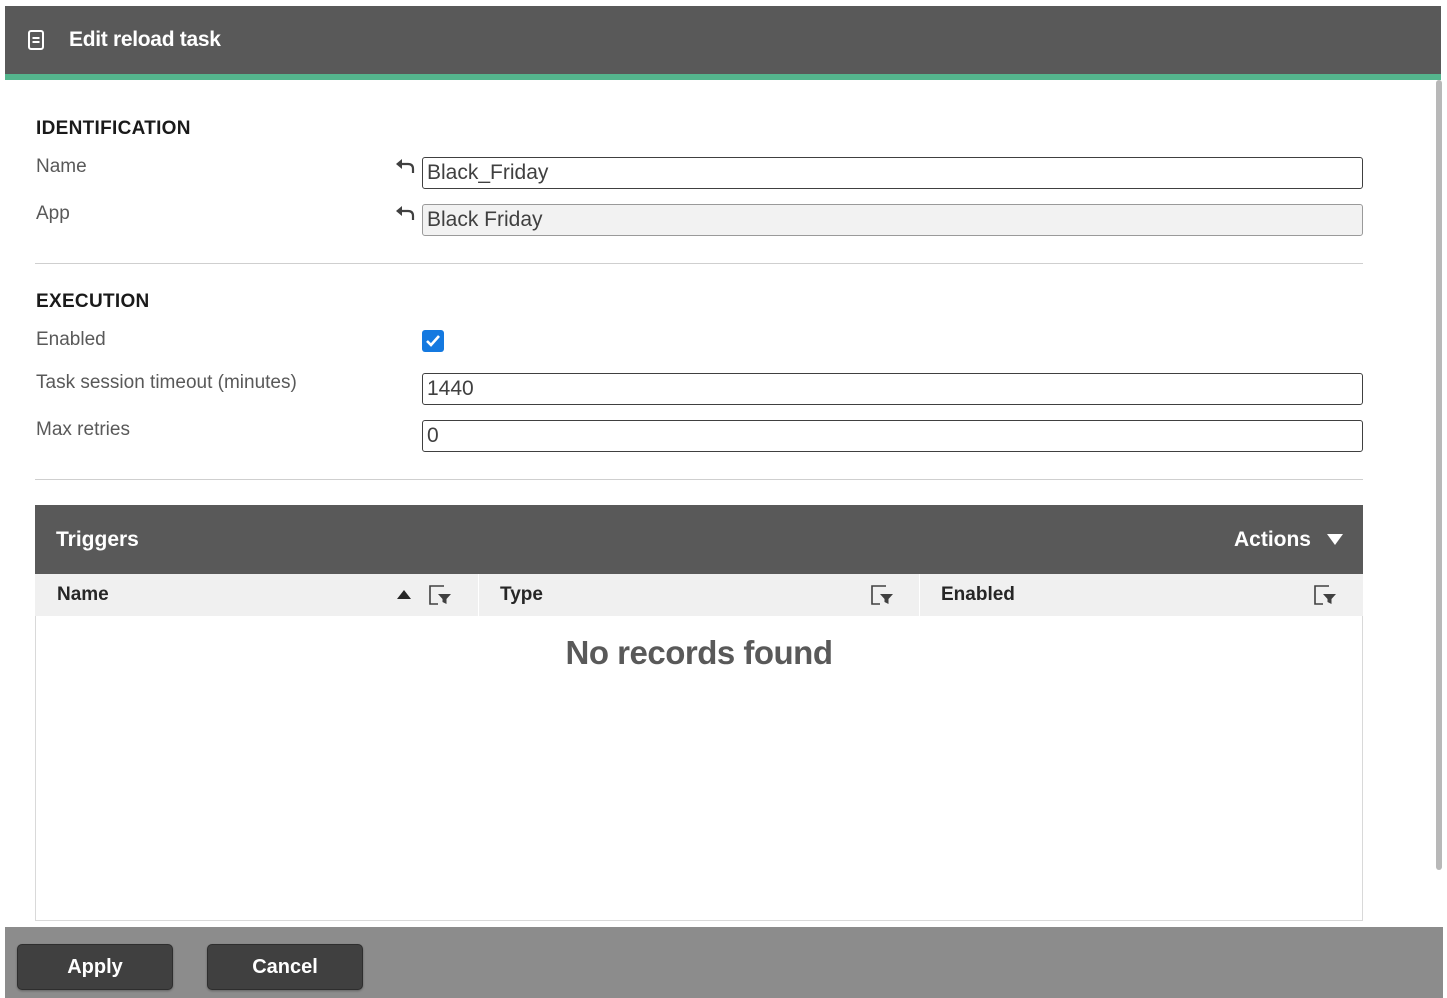 The height and width of the screenshot is (998, 1447). I want to click on triggers-header: Triggers Actions, so click(699, 539).